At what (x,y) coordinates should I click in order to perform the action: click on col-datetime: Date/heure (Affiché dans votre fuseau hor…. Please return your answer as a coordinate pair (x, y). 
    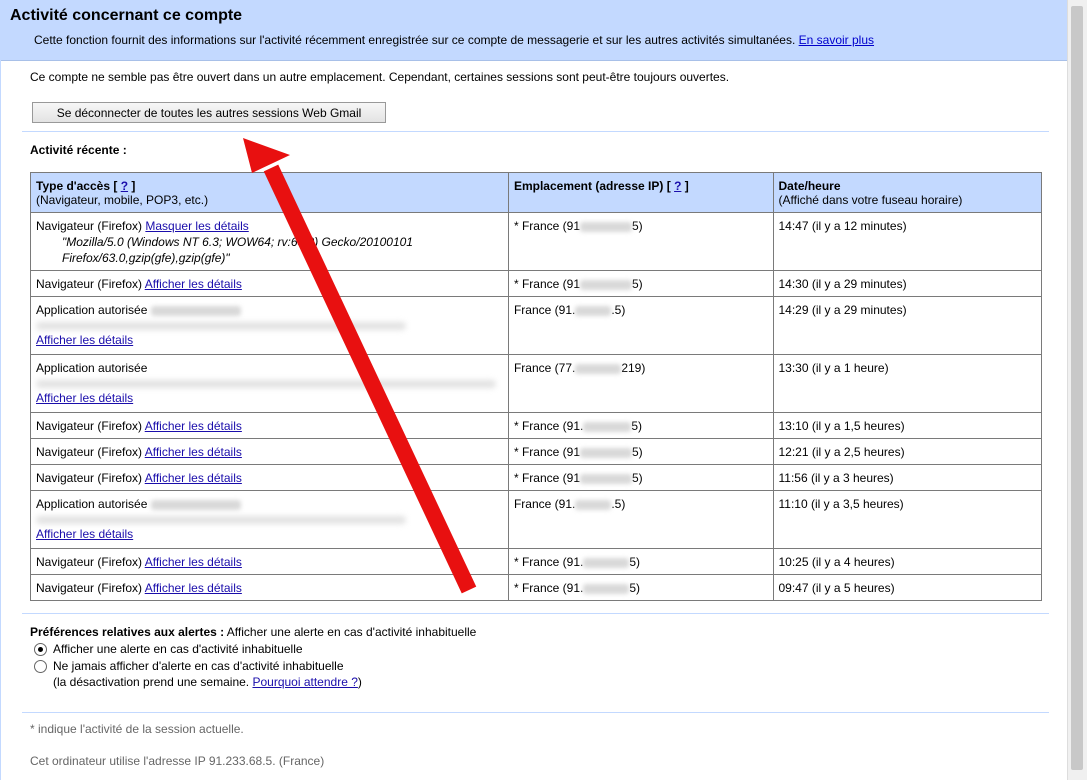
    Looking at the image, I should click on (907, 192).